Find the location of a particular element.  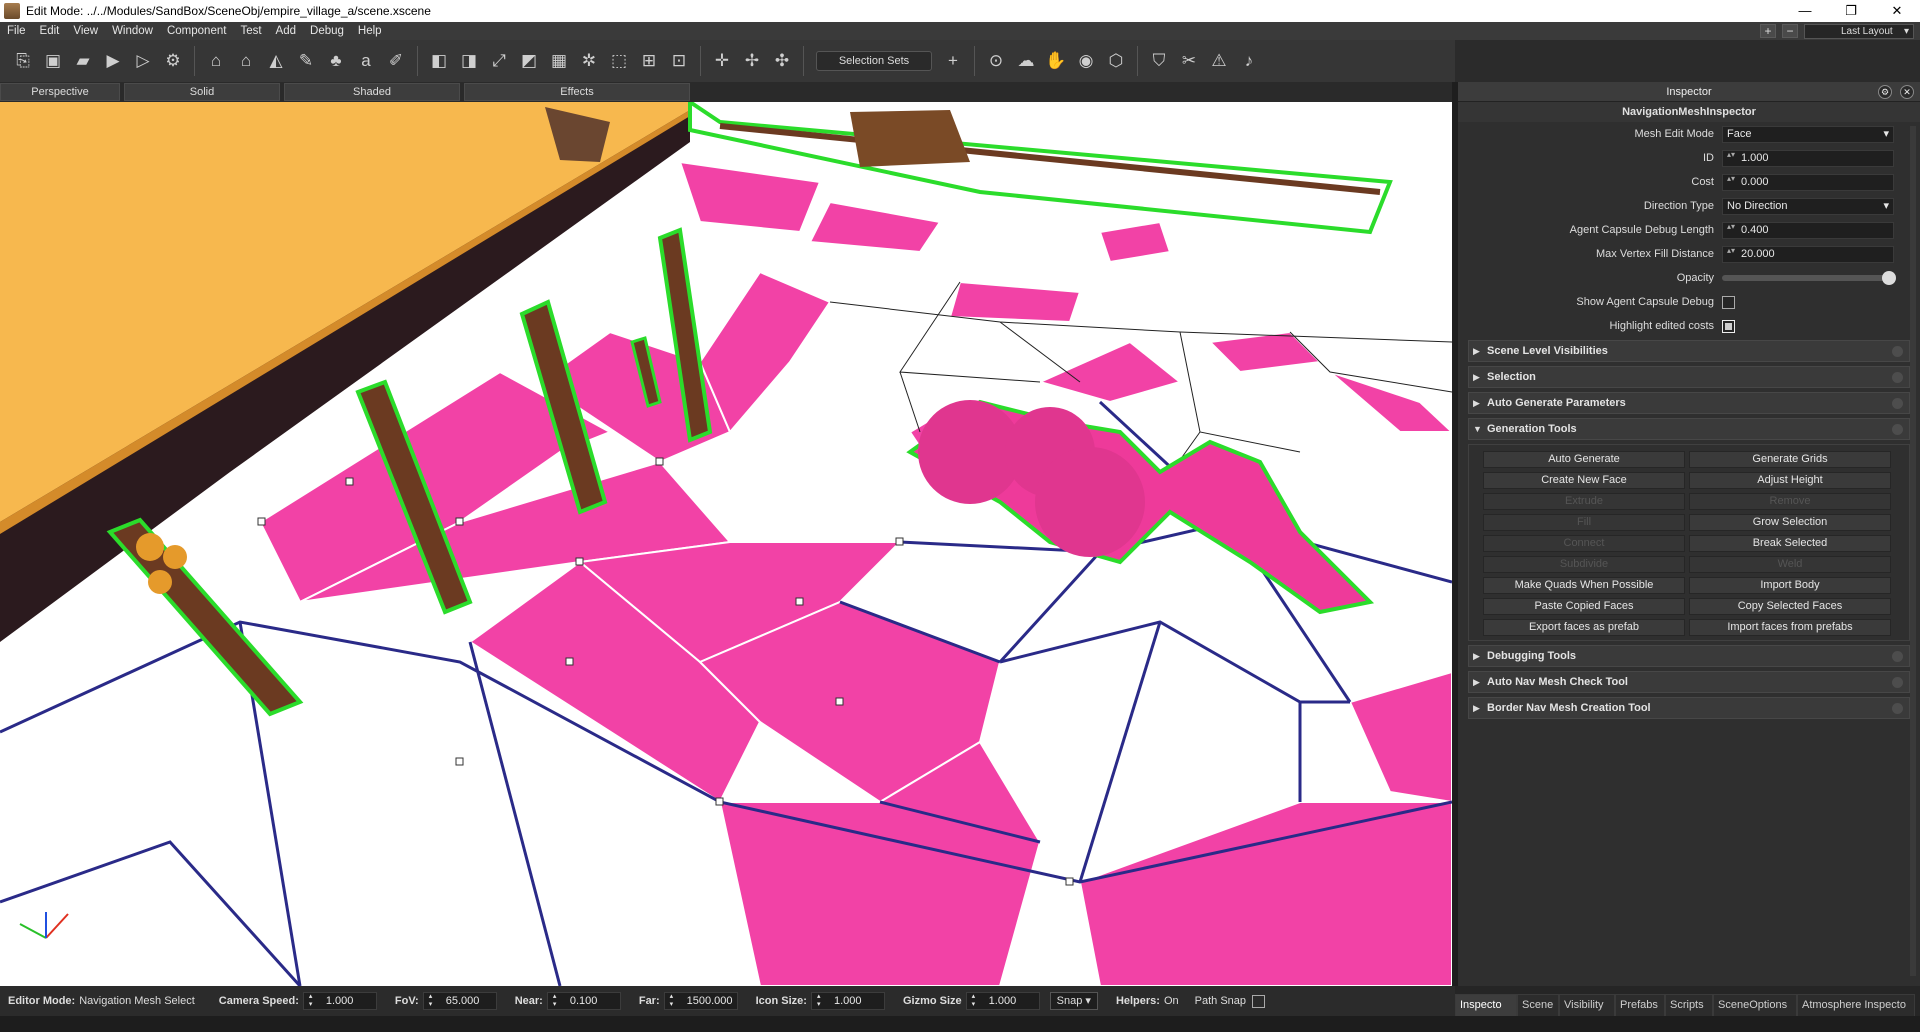

grow-selection-button: Grow Selection is located at coordinates (1790, 522).